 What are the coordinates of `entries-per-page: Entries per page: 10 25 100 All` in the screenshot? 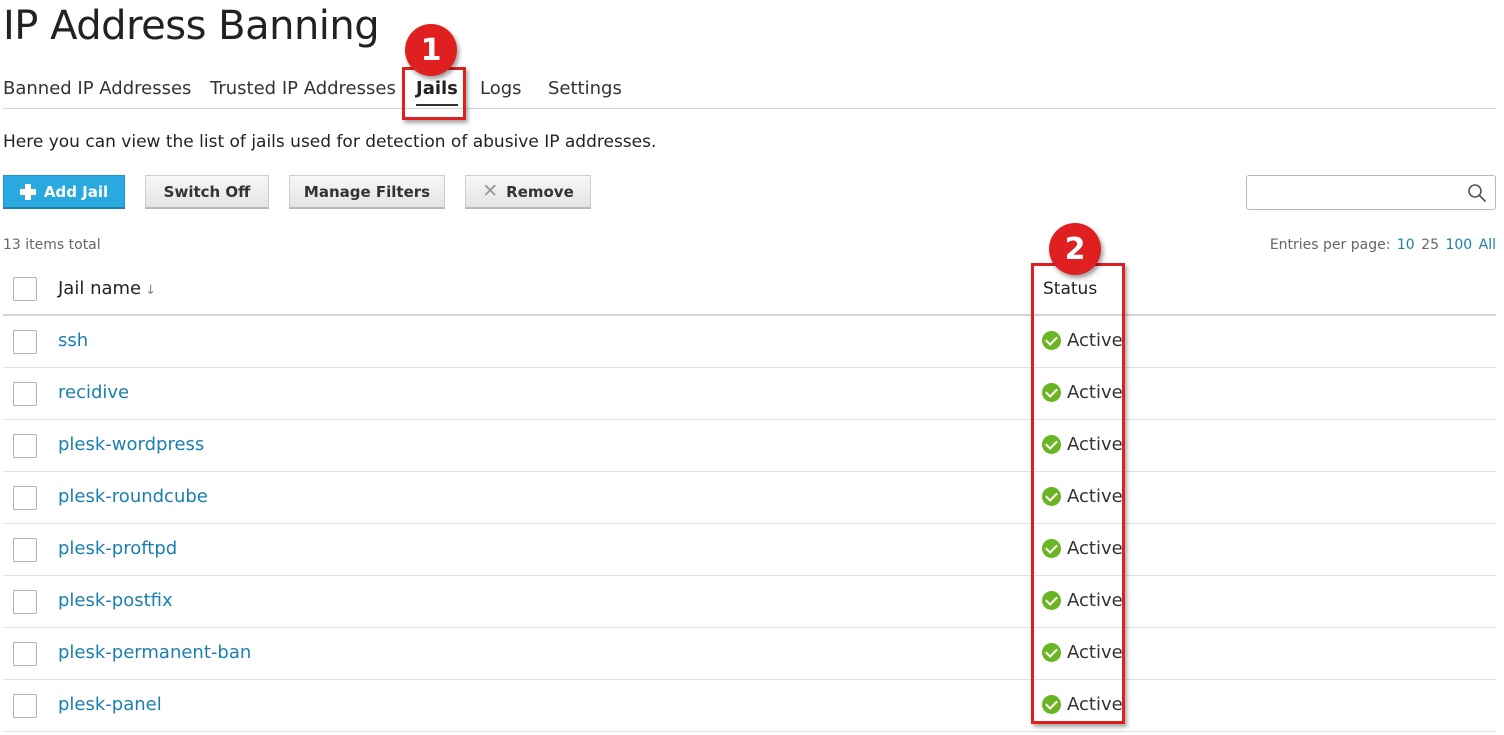 It's located at (1383, 245).